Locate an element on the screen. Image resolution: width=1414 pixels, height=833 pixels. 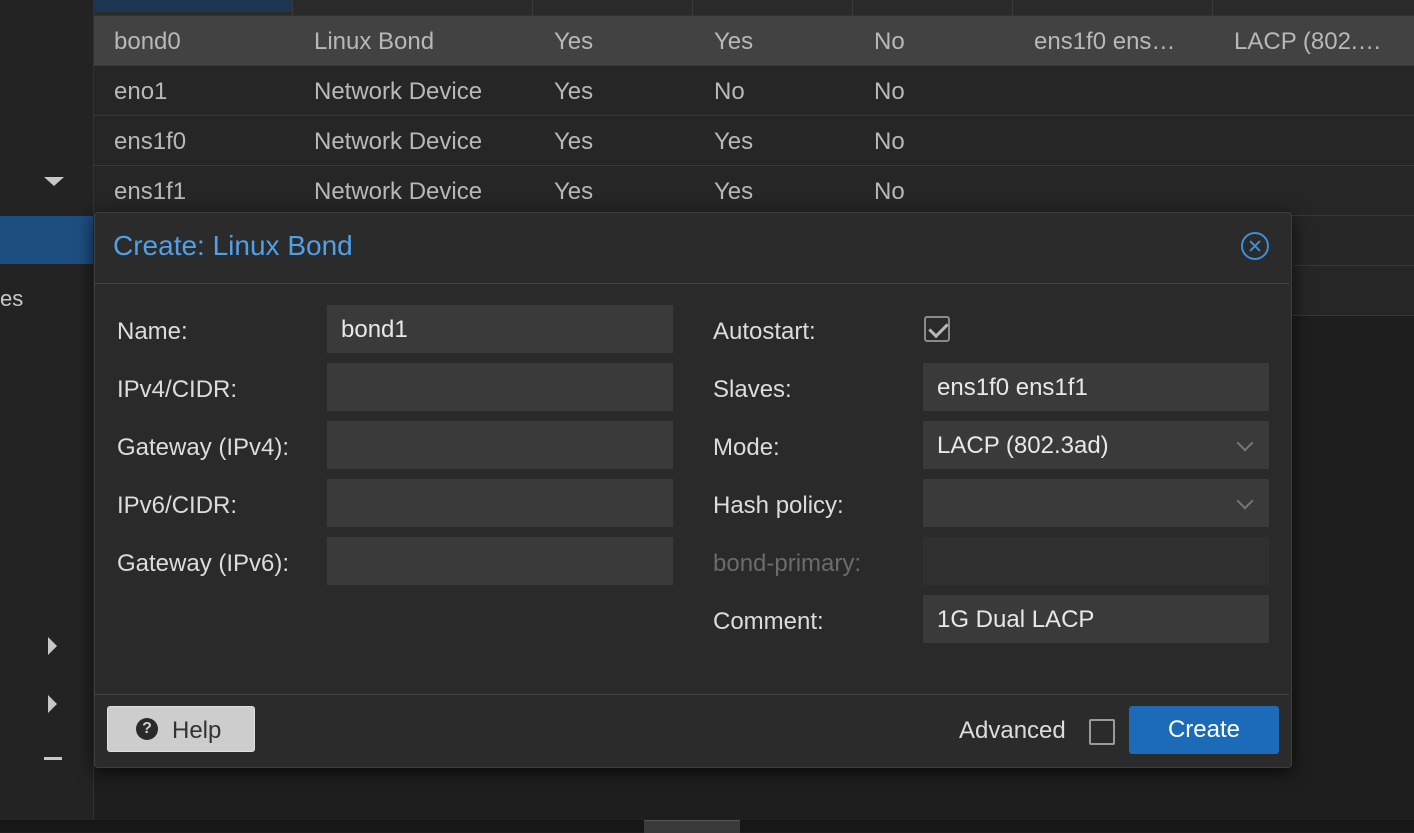
create-button: Create is located at coordinates (1204, 730).